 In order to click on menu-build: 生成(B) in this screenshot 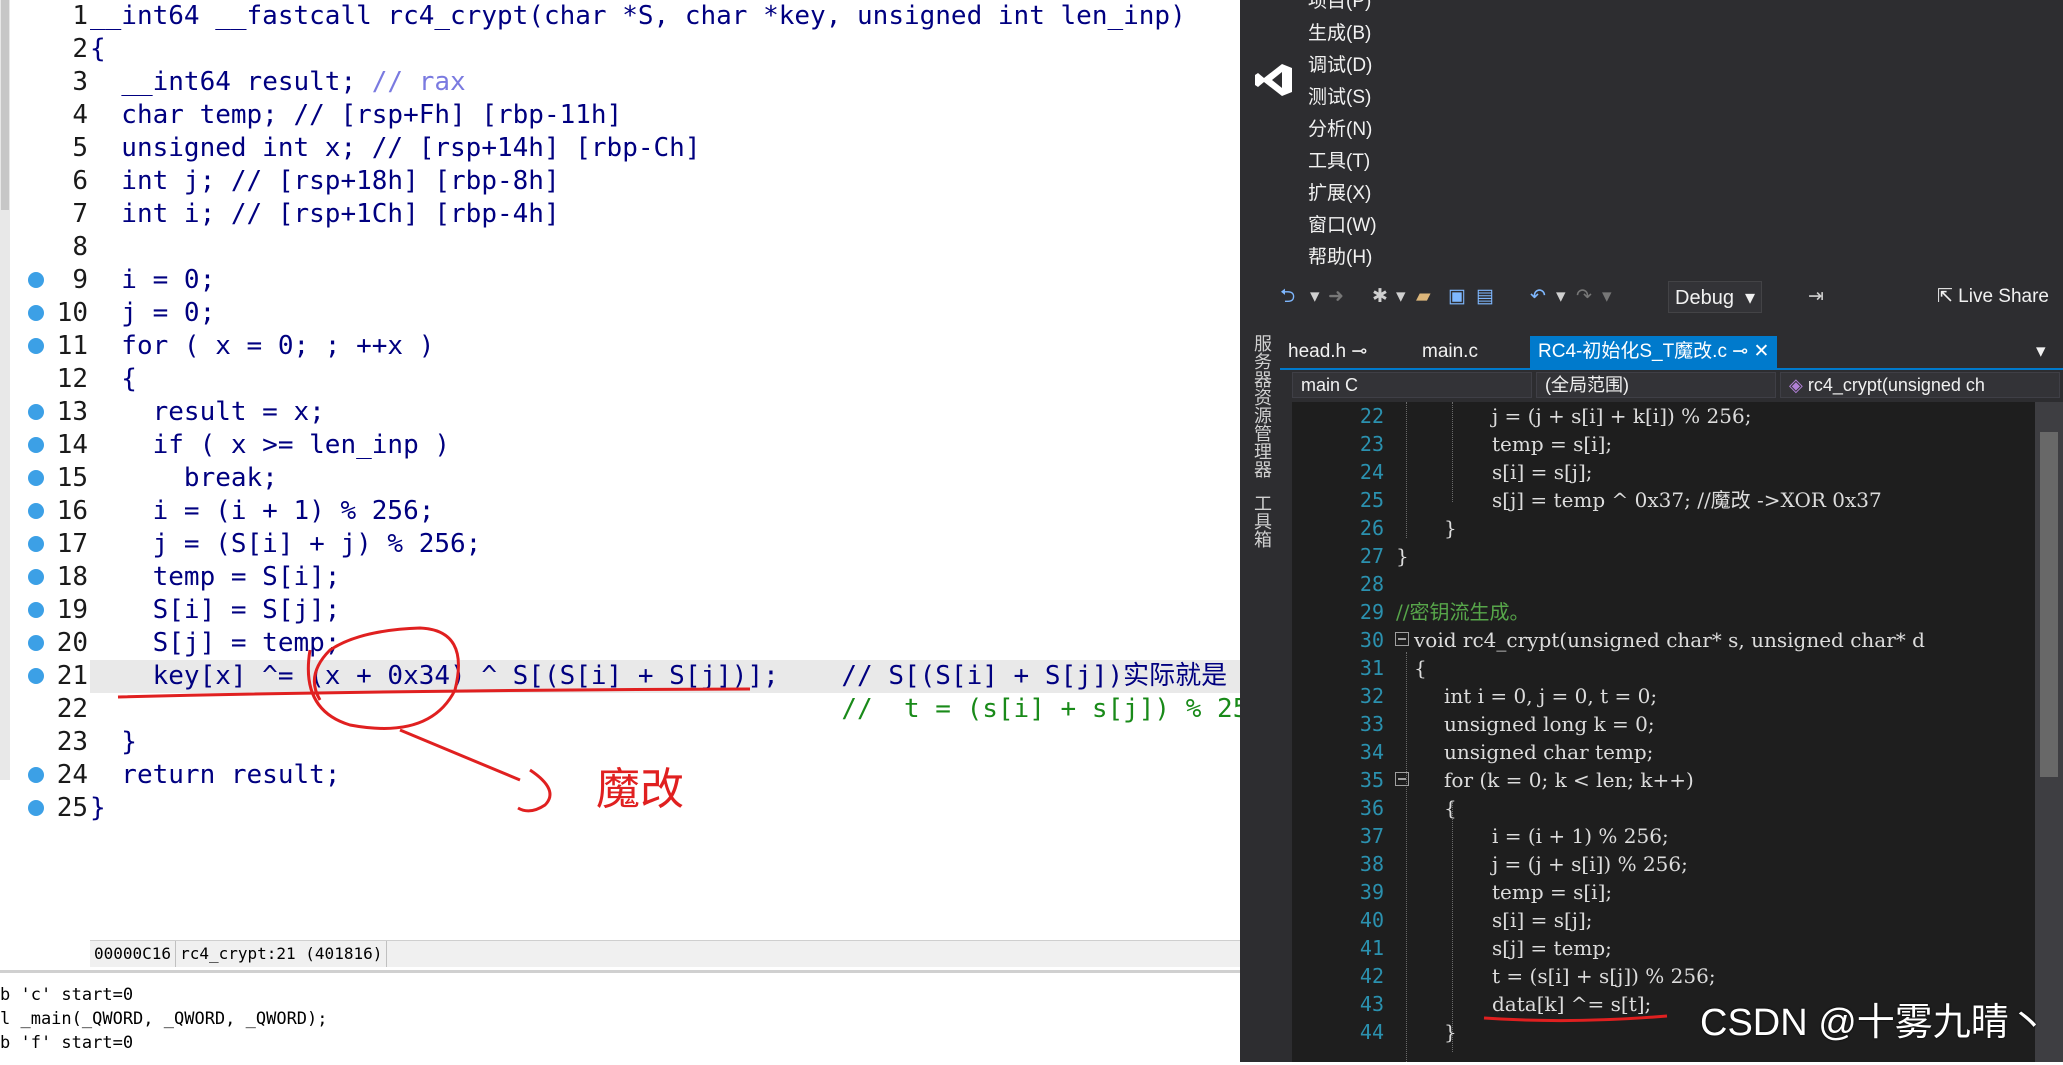, I will do `click(1342, 34)`.